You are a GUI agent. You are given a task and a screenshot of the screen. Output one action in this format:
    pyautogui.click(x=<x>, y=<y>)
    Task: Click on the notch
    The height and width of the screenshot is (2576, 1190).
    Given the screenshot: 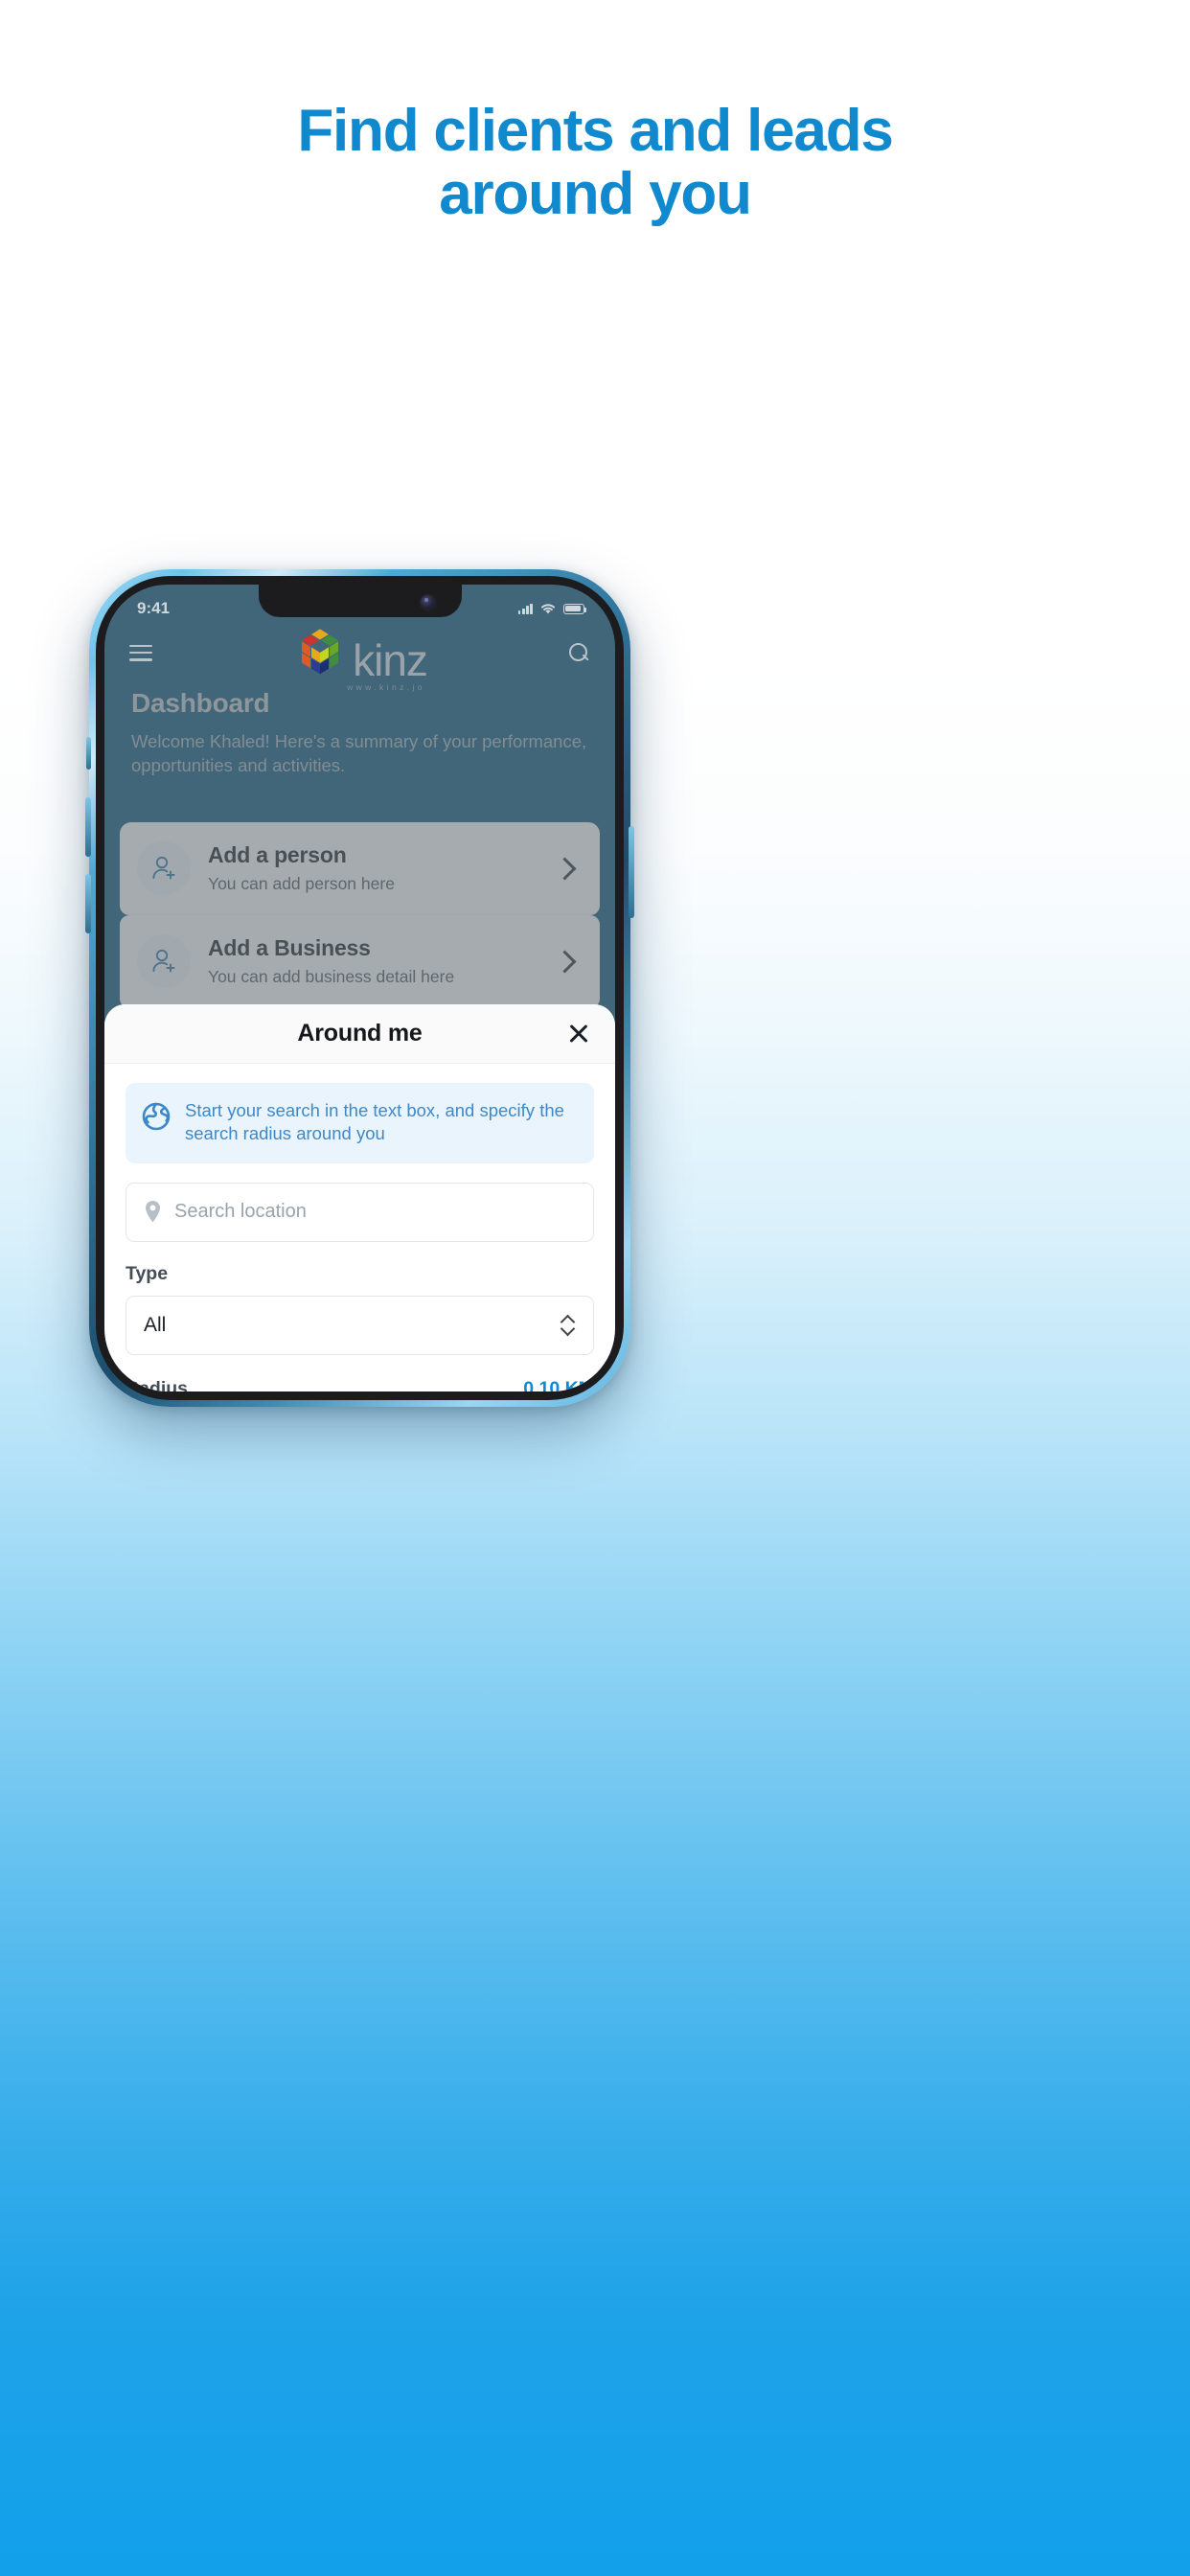 What is the action you would take?
    pyautogui.click(x=360, y=601)
    